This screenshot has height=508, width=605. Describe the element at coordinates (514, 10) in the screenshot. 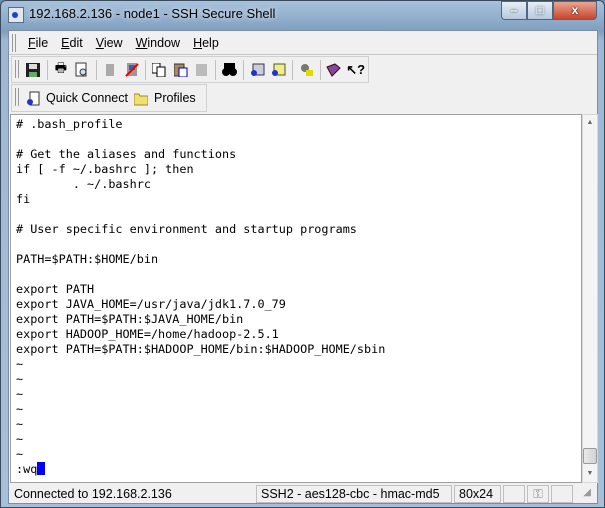

I see `minimize-button: –` at that location.